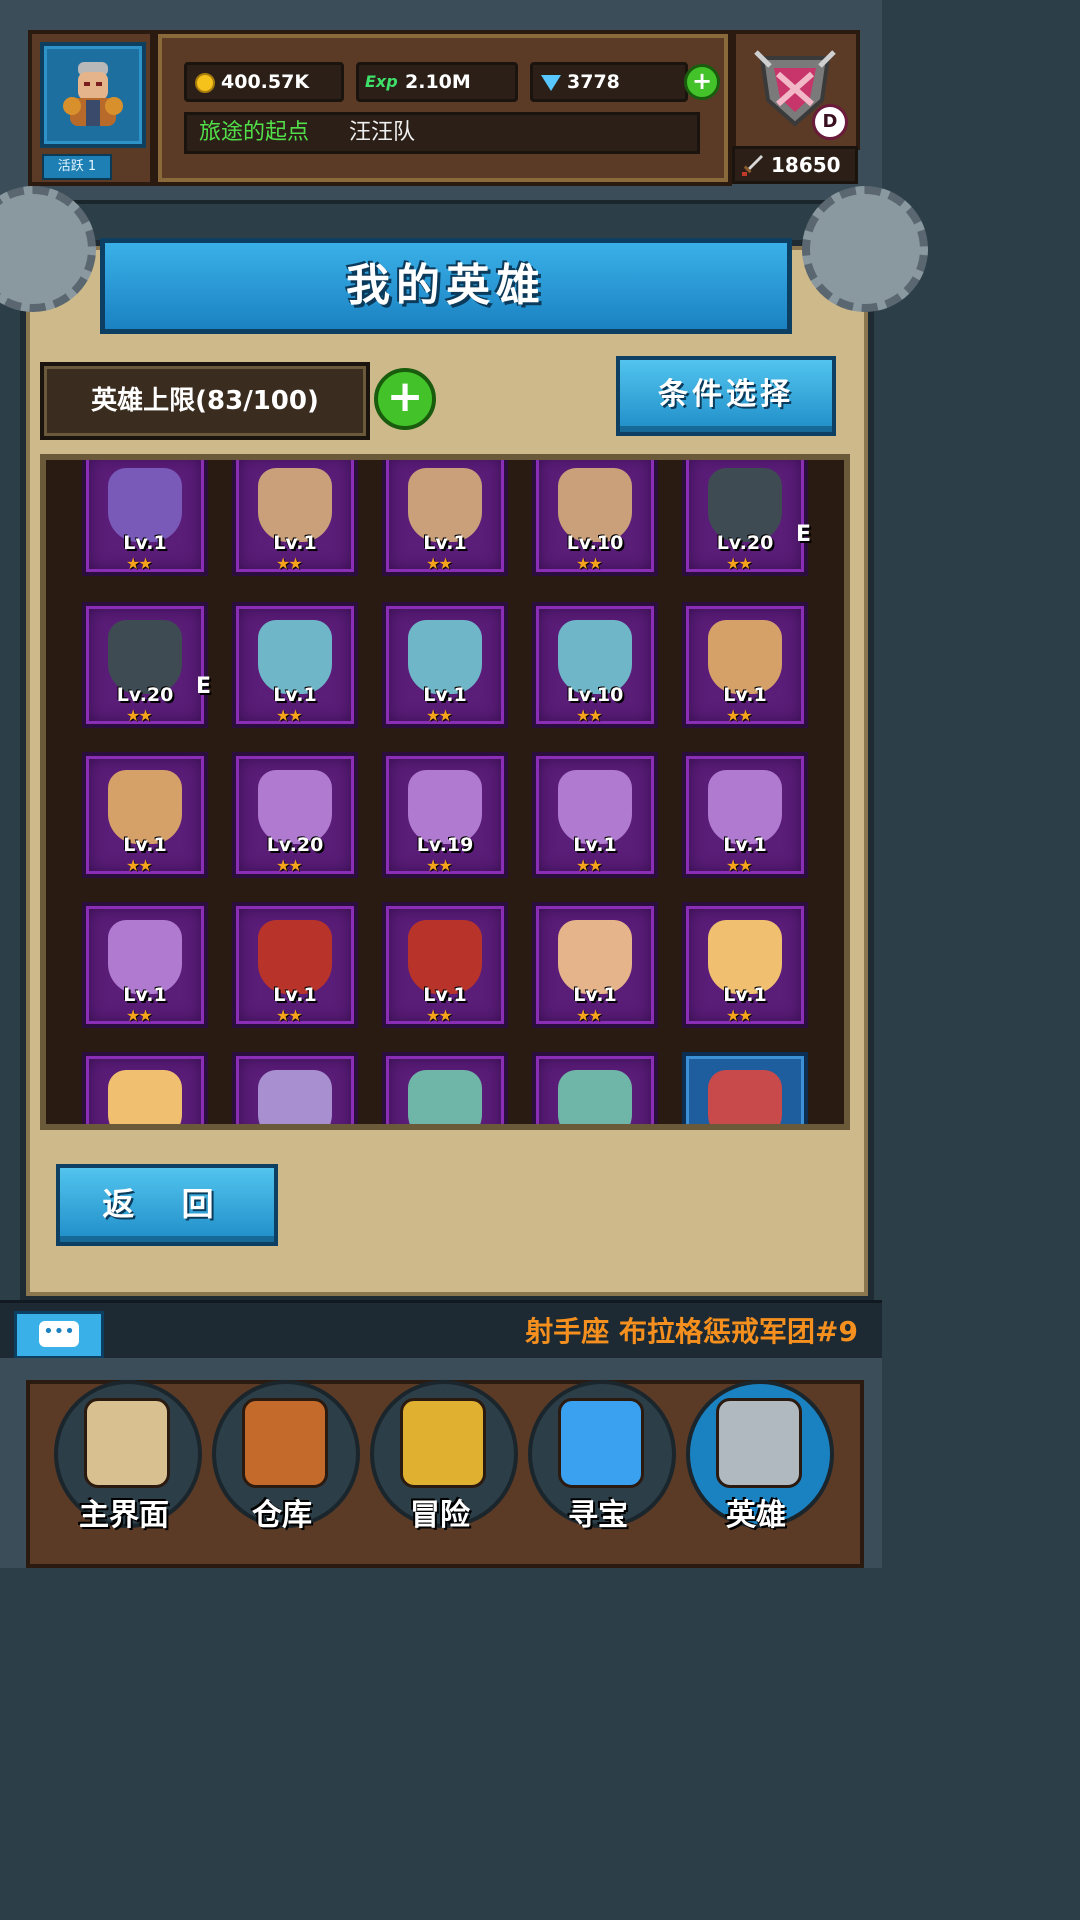 The width and height of the screenshot is (1080, 1920). I want to click on nav-item: 英雄, so click(758, 1451).